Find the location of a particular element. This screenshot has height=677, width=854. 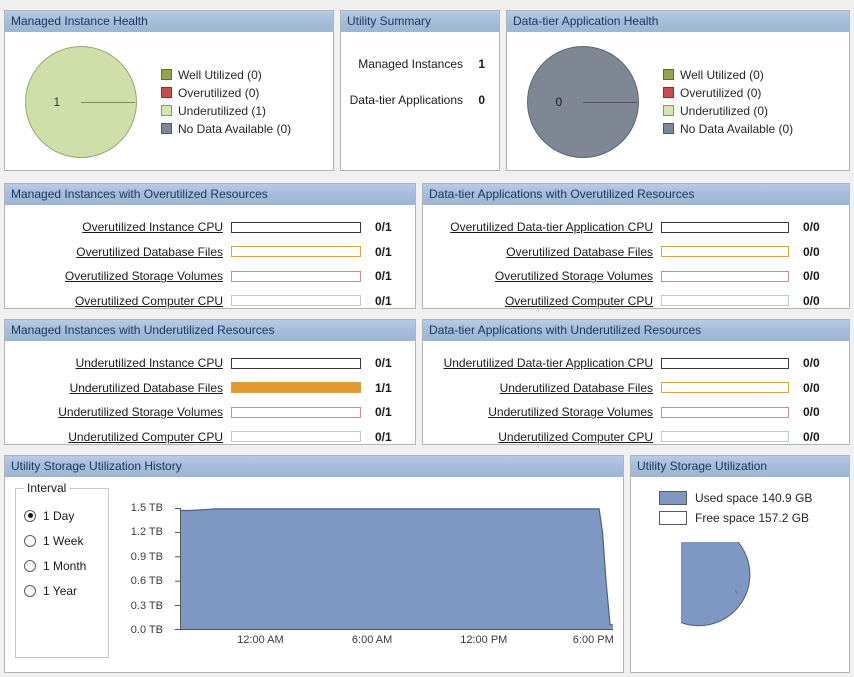

resource-link-overutilized-data-tier-application-cpu: Overutilized Data-tier Application CPU is located at coordinates (542, 227).